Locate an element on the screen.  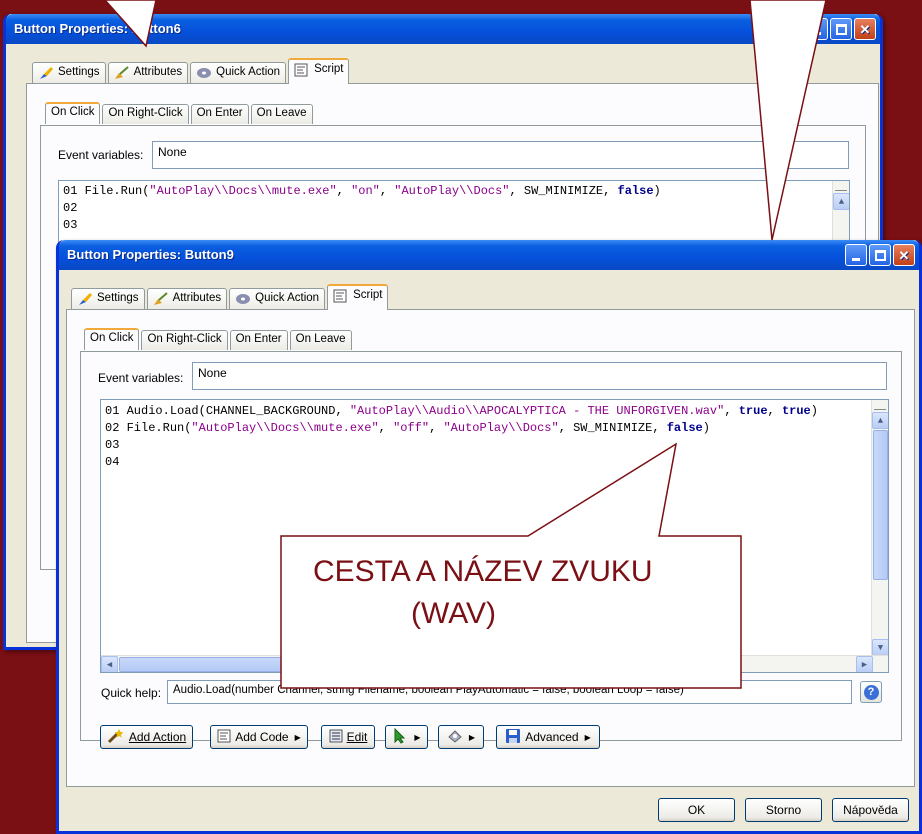
line-number: 01 is located at coordinates (112, 411).